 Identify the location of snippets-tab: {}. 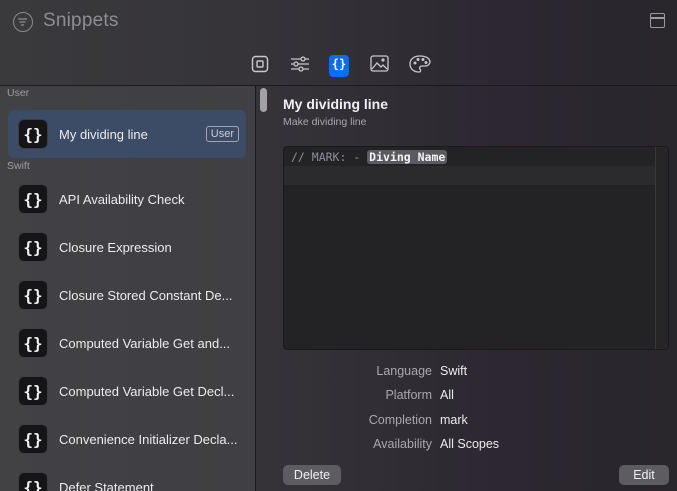
(339, 66).